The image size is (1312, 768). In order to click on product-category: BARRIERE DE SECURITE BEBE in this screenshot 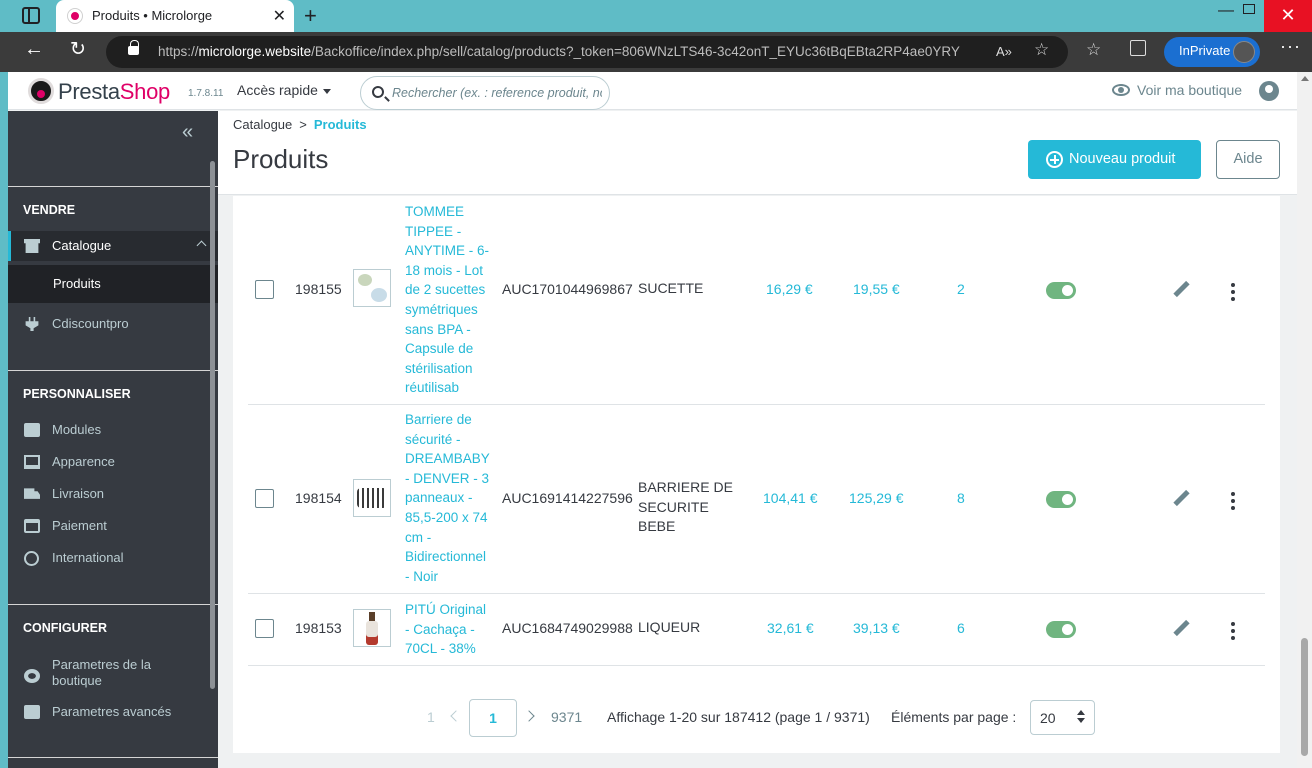, I will do `click(685, 507)`.